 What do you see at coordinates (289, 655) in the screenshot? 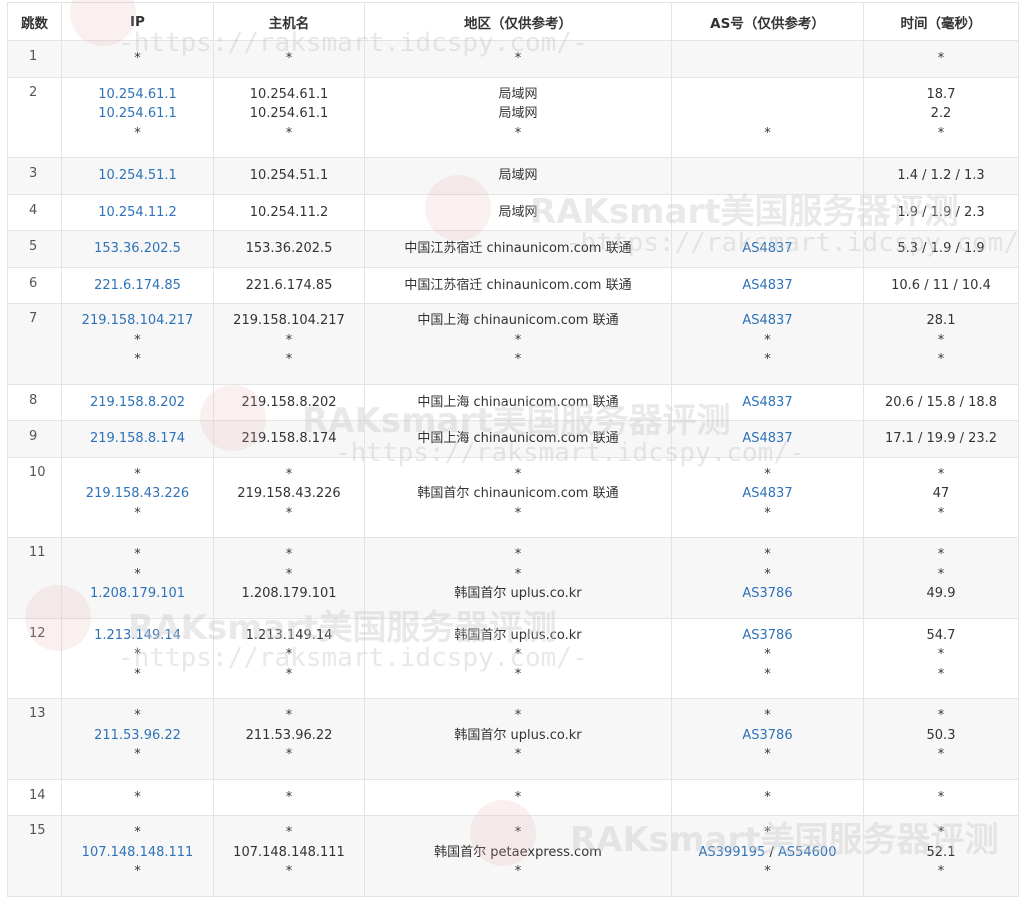
I see `hostname-lines: 1.213.149.14 * *` at bounding box center [289, 655].